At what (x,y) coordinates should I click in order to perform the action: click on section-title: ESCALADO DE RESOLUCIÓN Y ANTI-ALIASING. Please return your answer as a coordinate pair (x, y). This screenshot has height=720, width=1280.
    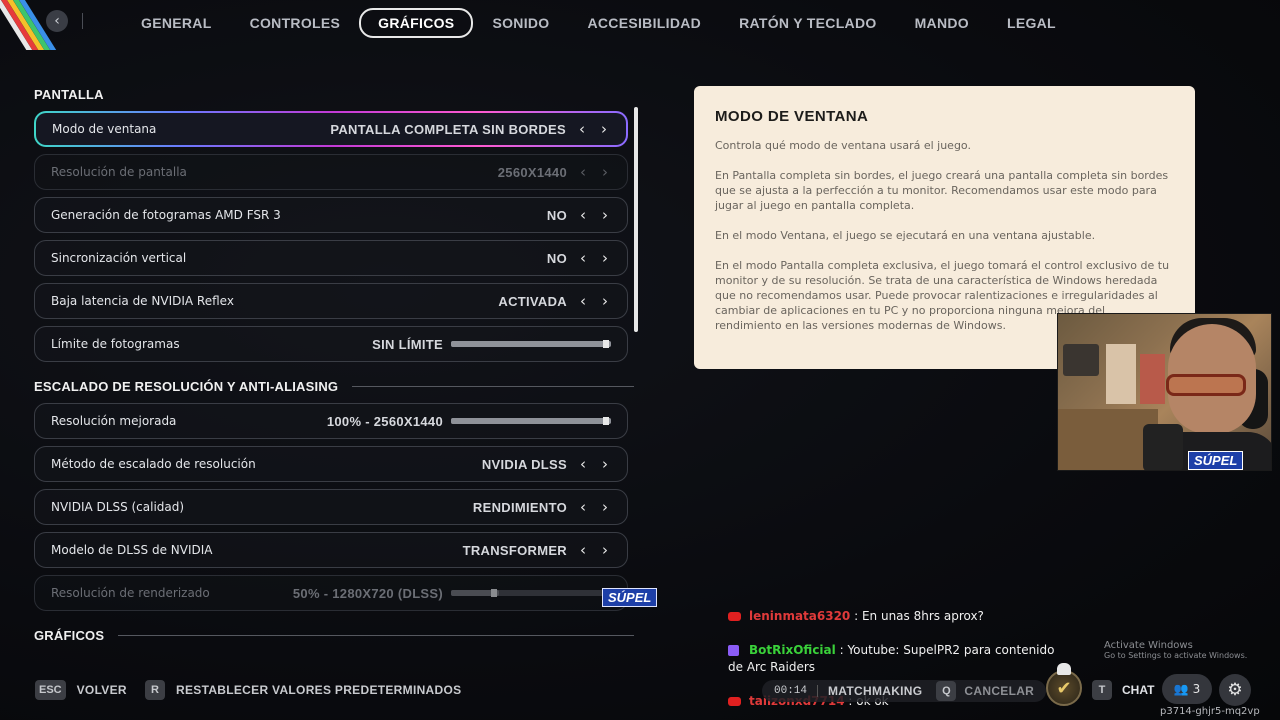
    Looking at the image, I should click on (186, 386).